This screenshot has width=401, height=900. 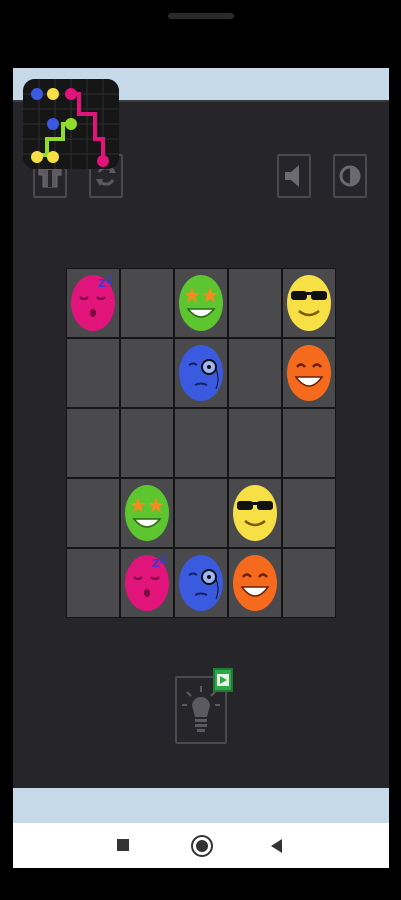 I want to click on video-play-icon, so click(x=223, y=680).